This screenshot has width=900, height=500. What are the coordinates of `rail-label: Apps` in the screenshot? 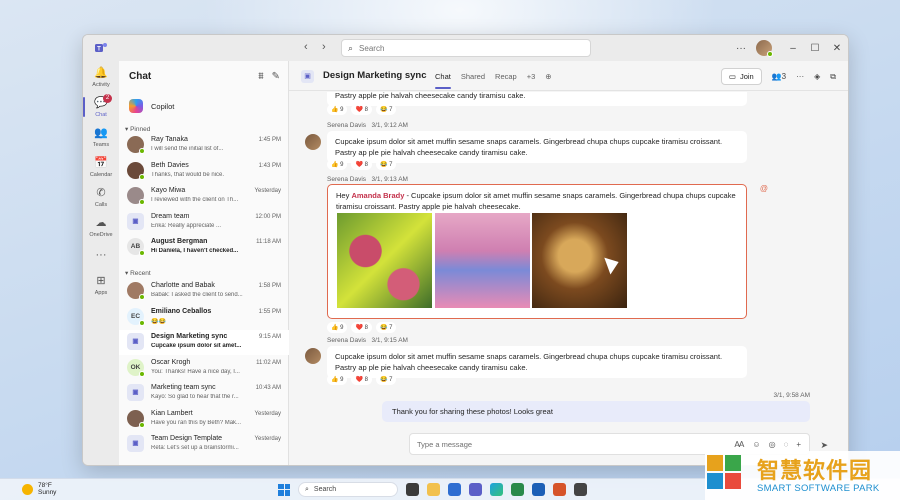 It's located at (101, 293).